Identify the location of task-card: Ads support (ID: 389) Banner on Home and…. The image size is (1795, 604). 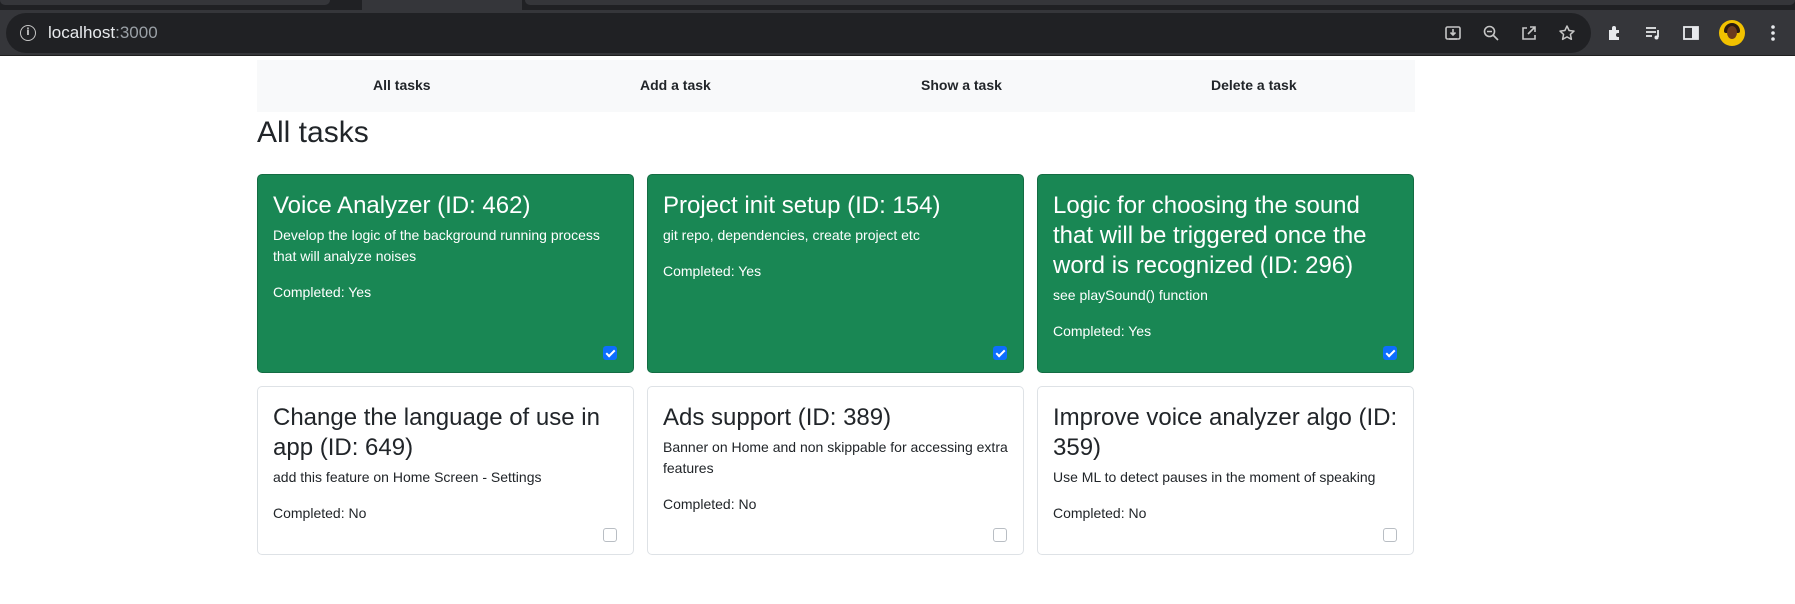
(835, 470).